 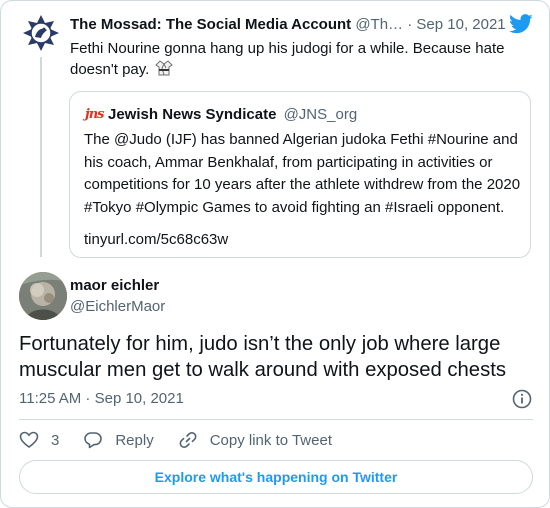 What do you see at coordinates (276, 419) in the screenshot?
I see `divider` at bounding box center [276, 419].